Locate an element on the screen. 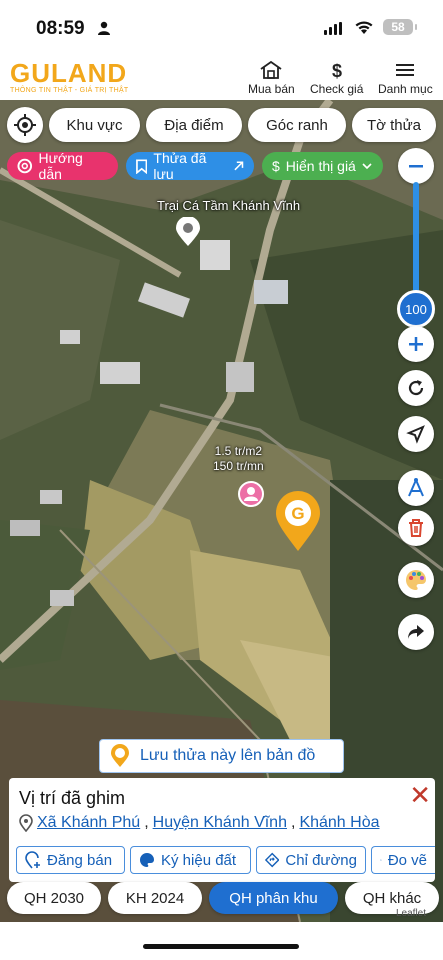  land-symbol-button: Ký hiệu đất is located at coordinates (190, 860).